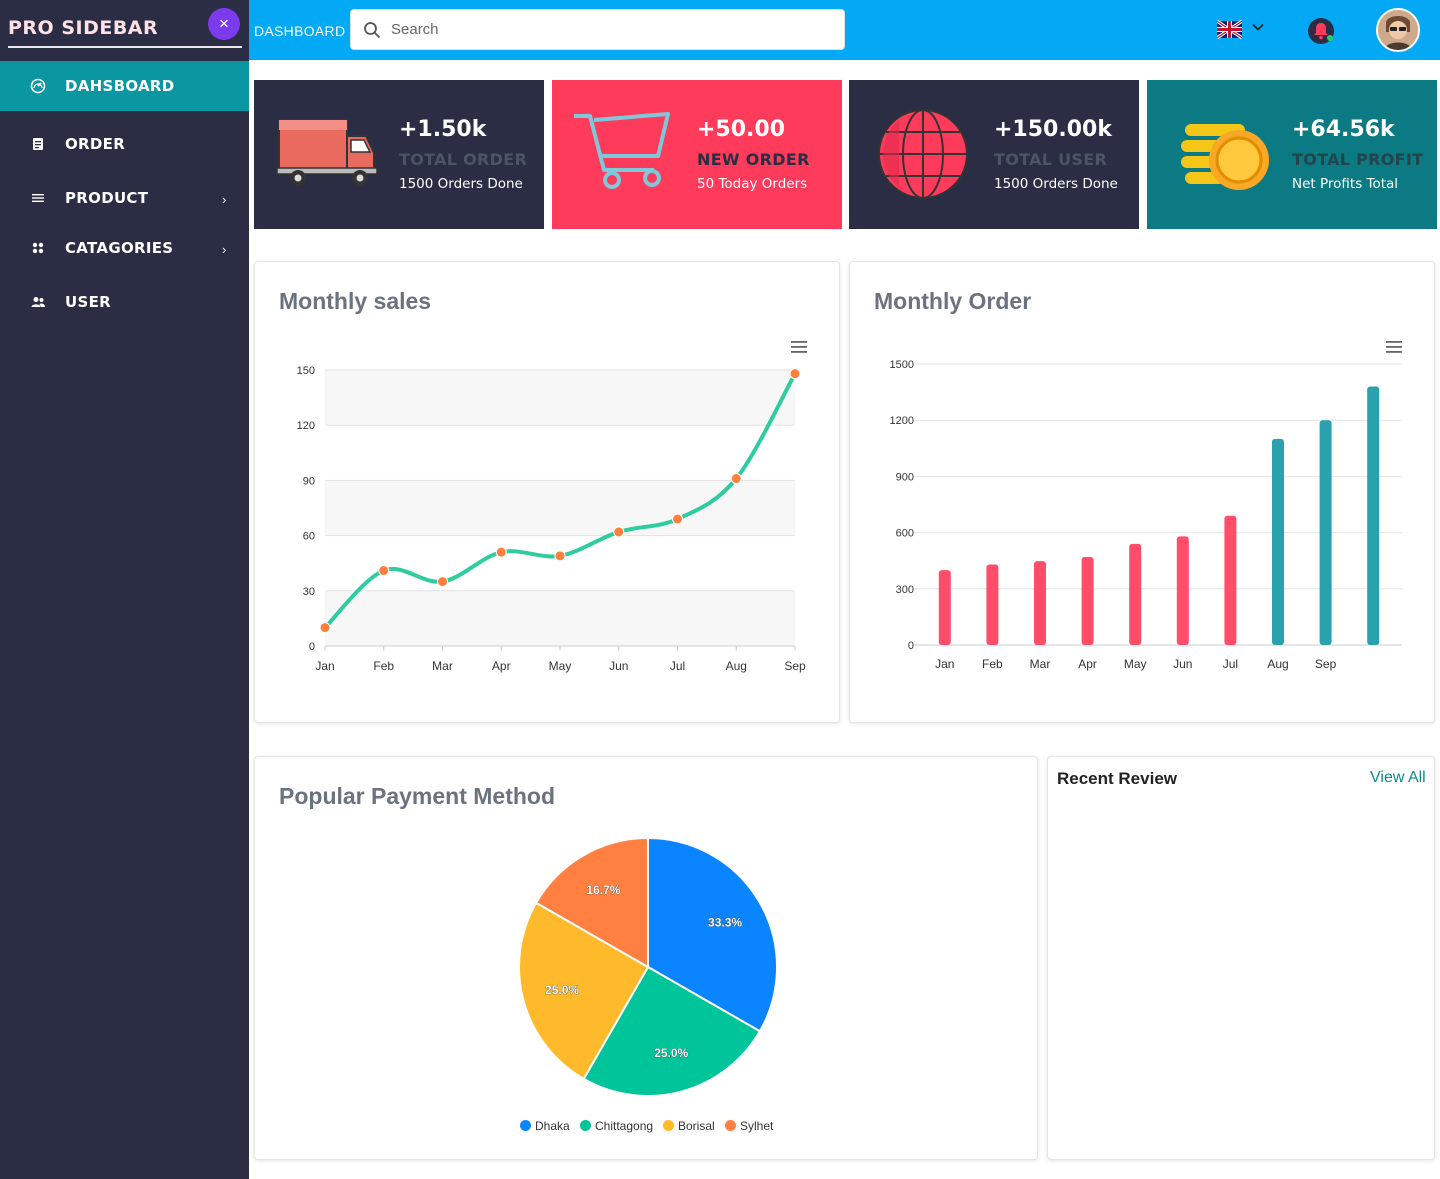 The image size is (1440, 1179). I want to click on sidebar-item-dashboard: DAHSBOARD, so click(124, 86).